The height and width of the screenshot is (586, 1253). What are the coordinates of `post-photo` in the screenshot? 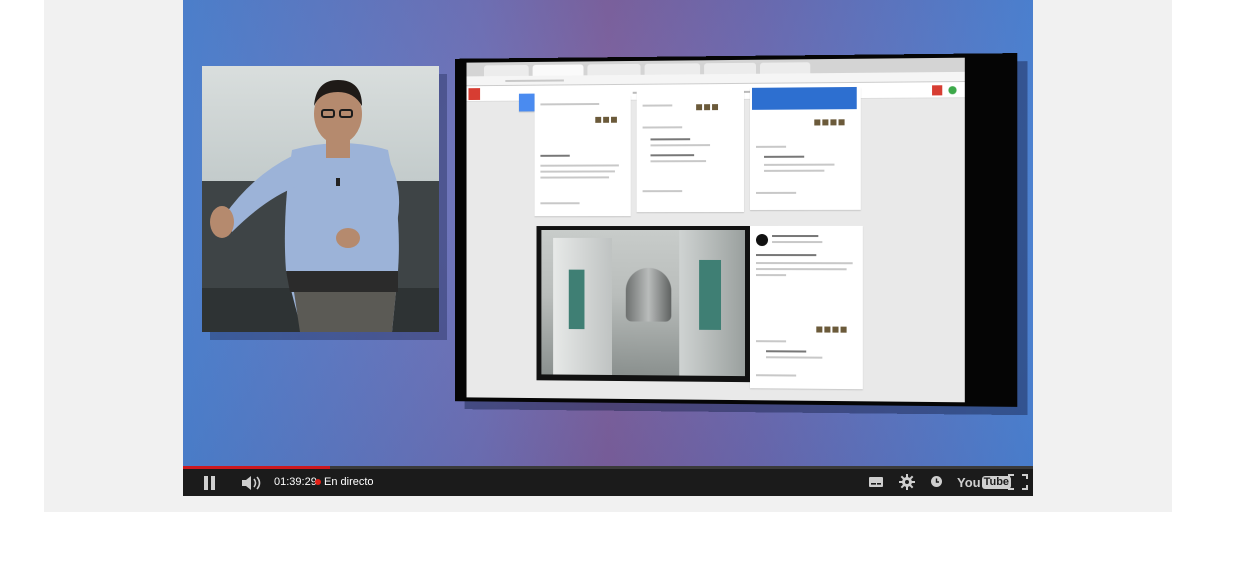 It's located at (643, 304).